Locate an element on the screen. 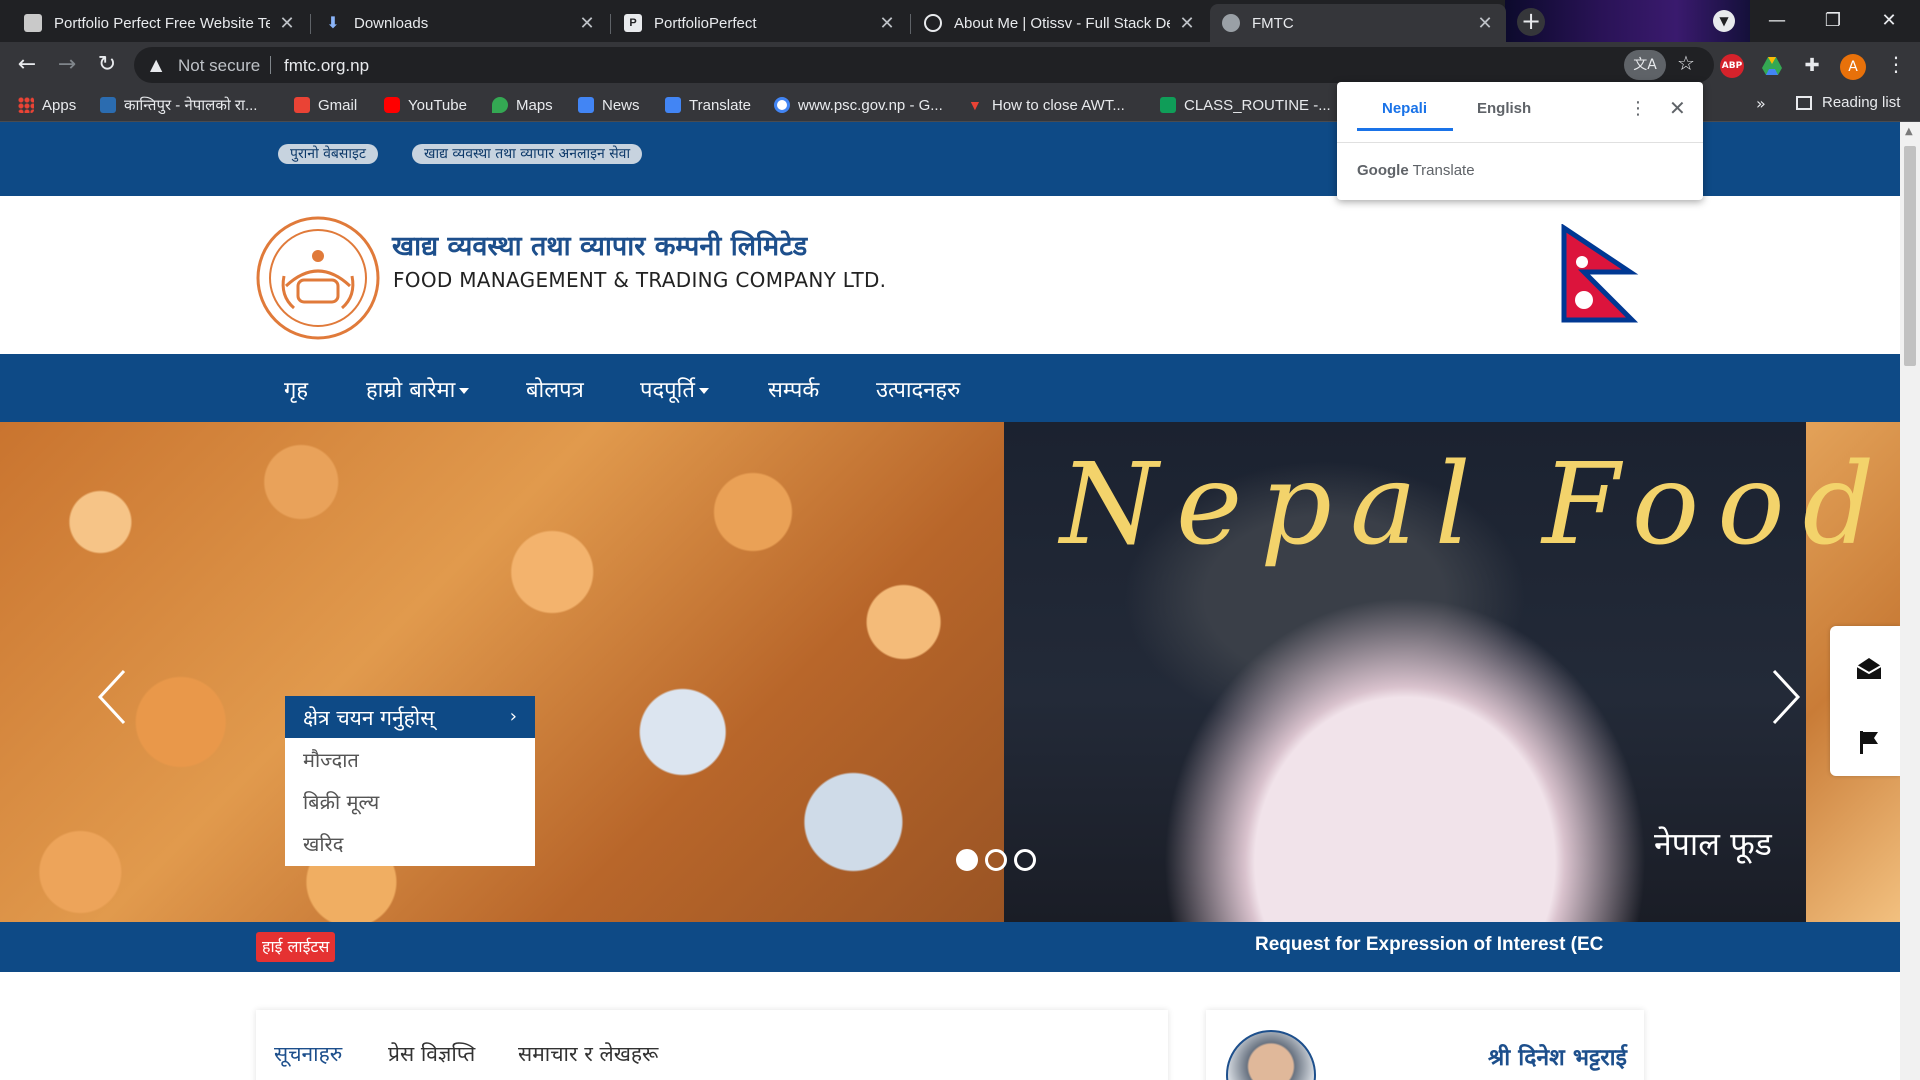 Image resolution: width=1920 pixels, height=1080 pixels. tab-fmtc: FMTC ✕ is located at coordinates (1358, 23).